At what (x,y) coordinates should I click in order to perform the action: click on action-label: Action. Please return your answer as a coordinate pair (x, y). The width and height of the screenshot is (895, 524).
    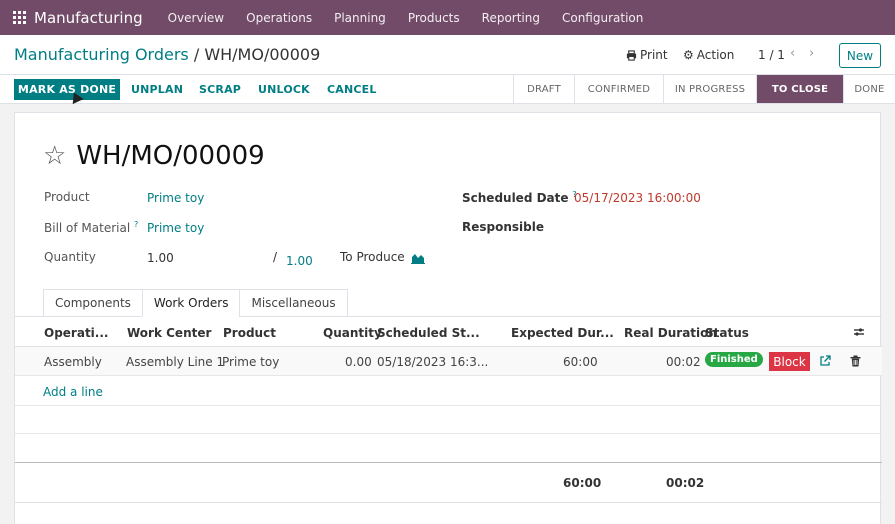
    Looking at the image, I should click on (715, 55).